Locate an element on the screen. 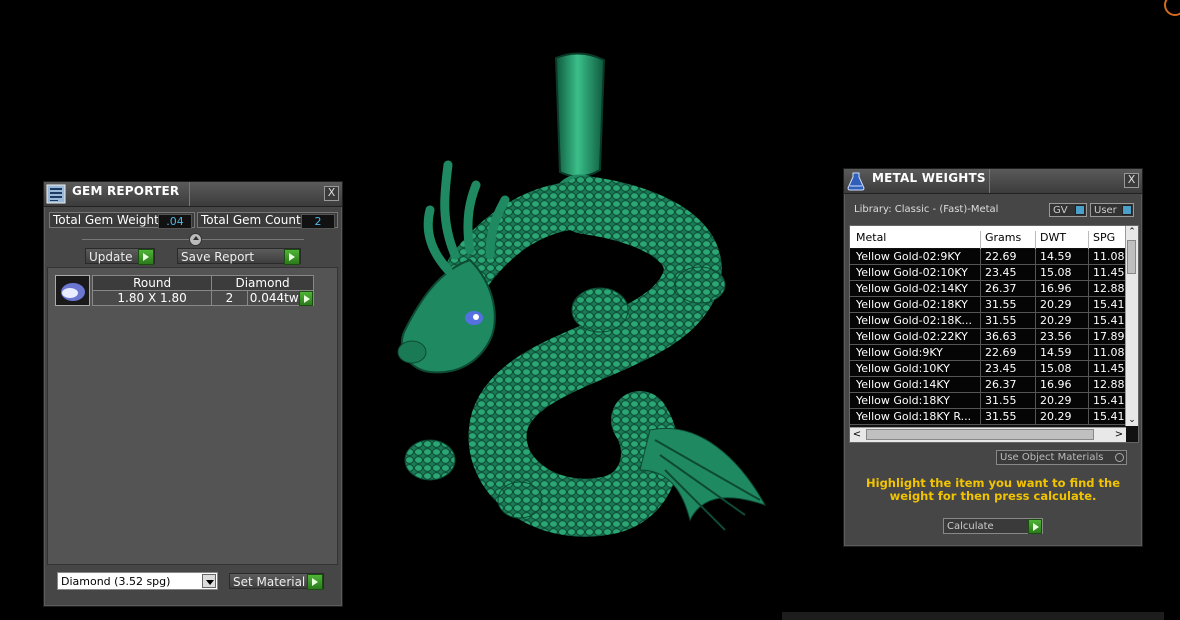 This screenshot has height=620, width=1180. table-row: Yellow Gold:10KY 23.45 15.08 11.45 is located at coordinates (988, 369).